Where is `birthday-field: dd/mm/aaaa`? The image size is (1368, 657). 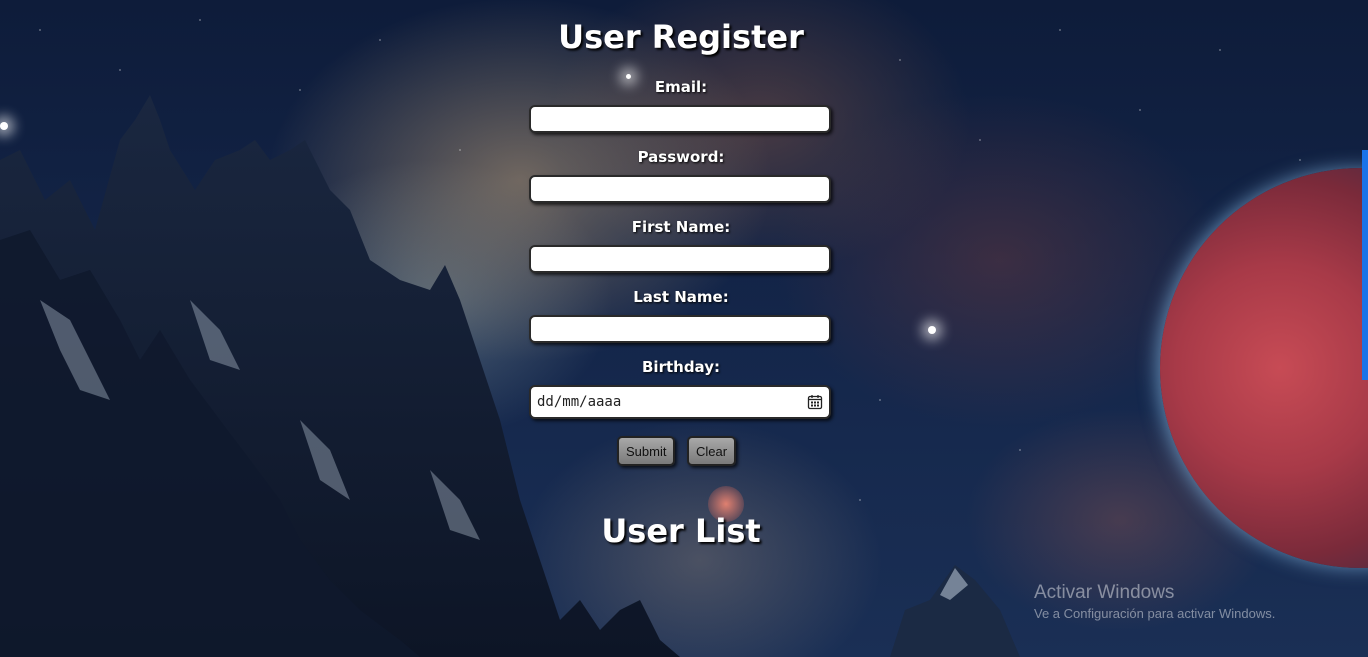
birthday-field: dd/mm/aaaa is located at coordinates (680, 402).